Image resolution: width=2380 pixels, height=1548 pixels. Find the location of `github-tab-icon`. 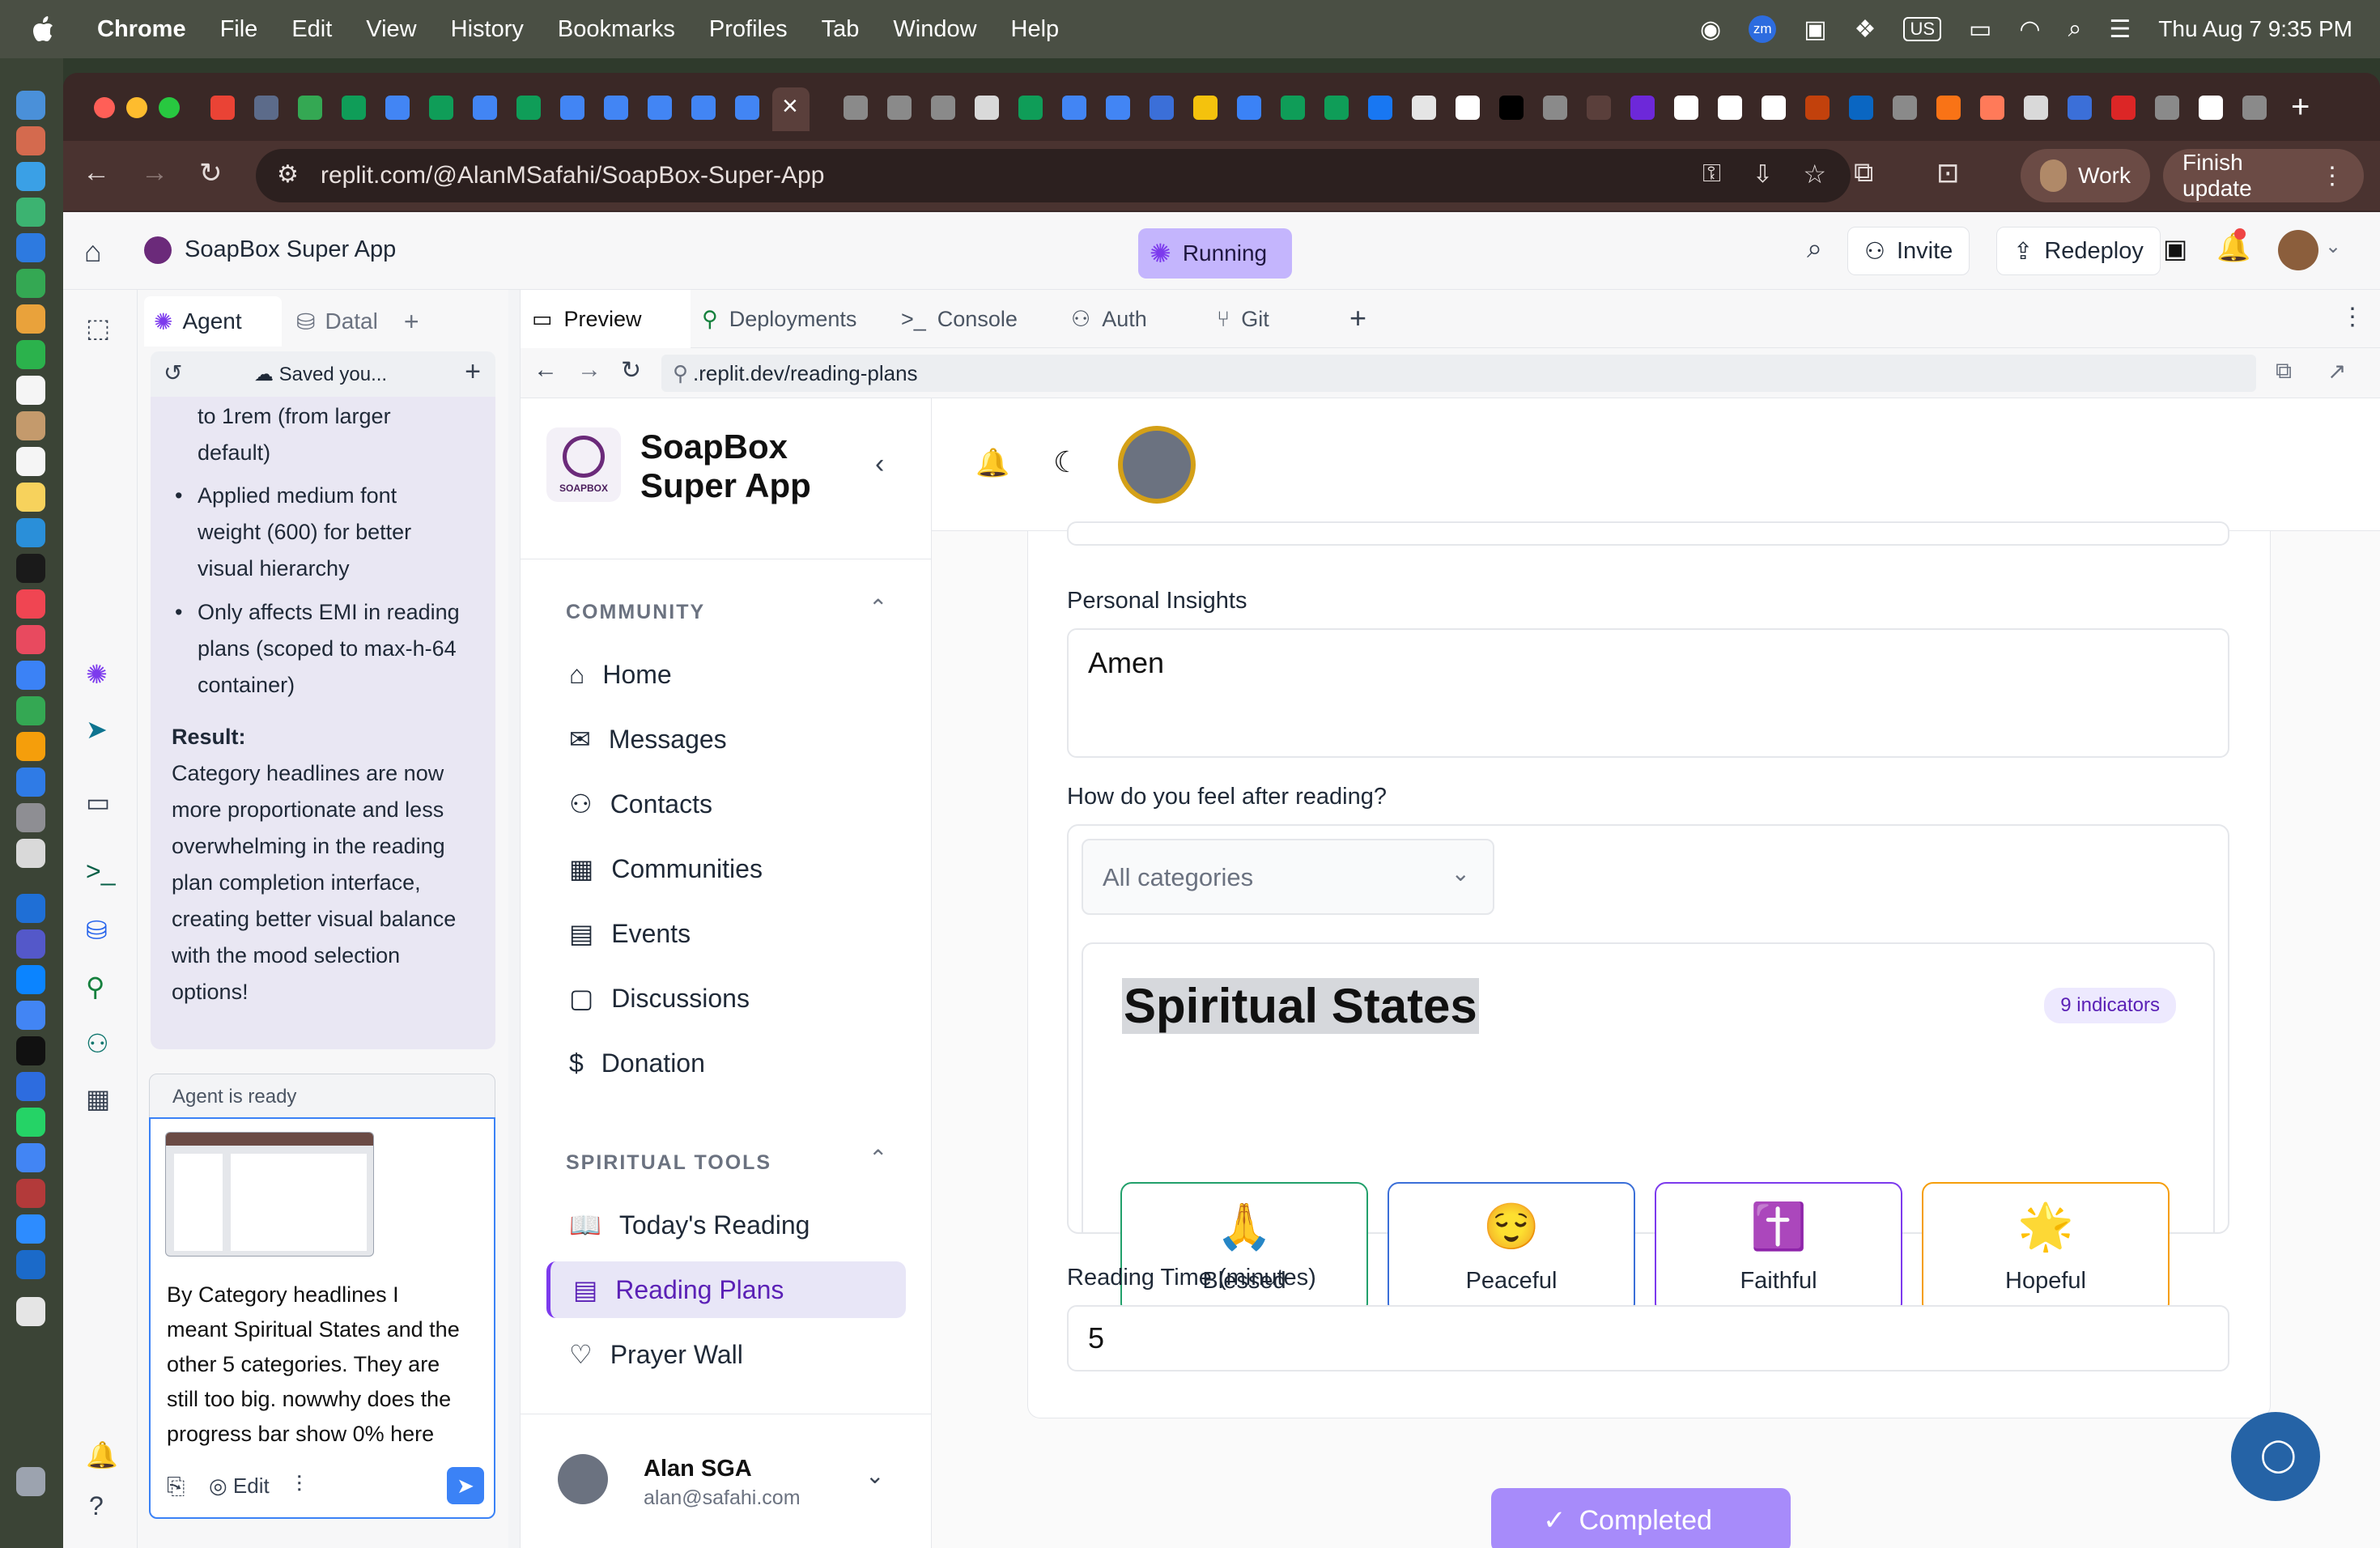

github-tab-icon is located at coordinates (1424, 108).